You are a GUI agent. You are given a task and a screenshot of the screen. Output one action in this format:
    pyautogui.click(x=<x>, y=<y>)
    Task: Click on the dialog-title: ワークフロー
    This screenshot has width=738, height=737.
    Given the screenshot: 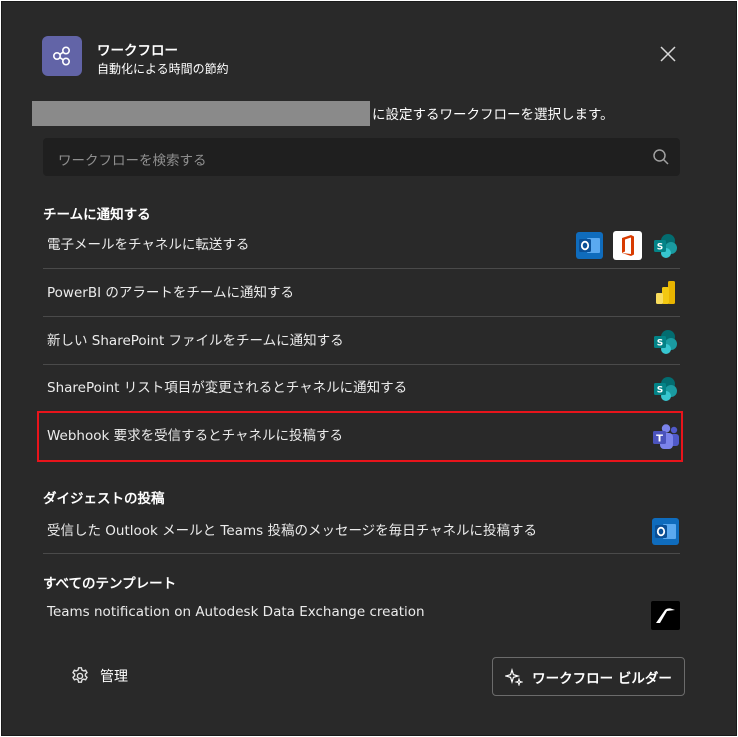 What is the action you would take?
    pyautogui.click(x=137, y=51)
    